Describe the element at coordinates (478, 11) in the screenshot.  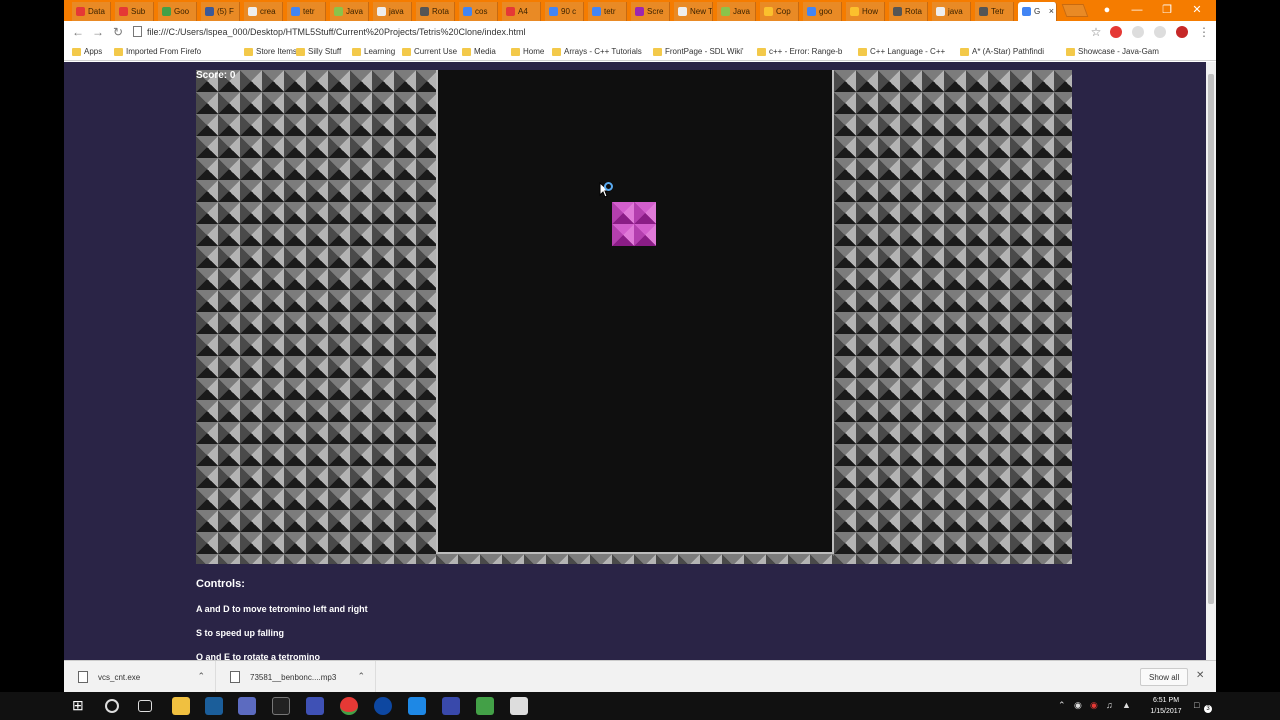
I see `browser-tab: cos` at that location.